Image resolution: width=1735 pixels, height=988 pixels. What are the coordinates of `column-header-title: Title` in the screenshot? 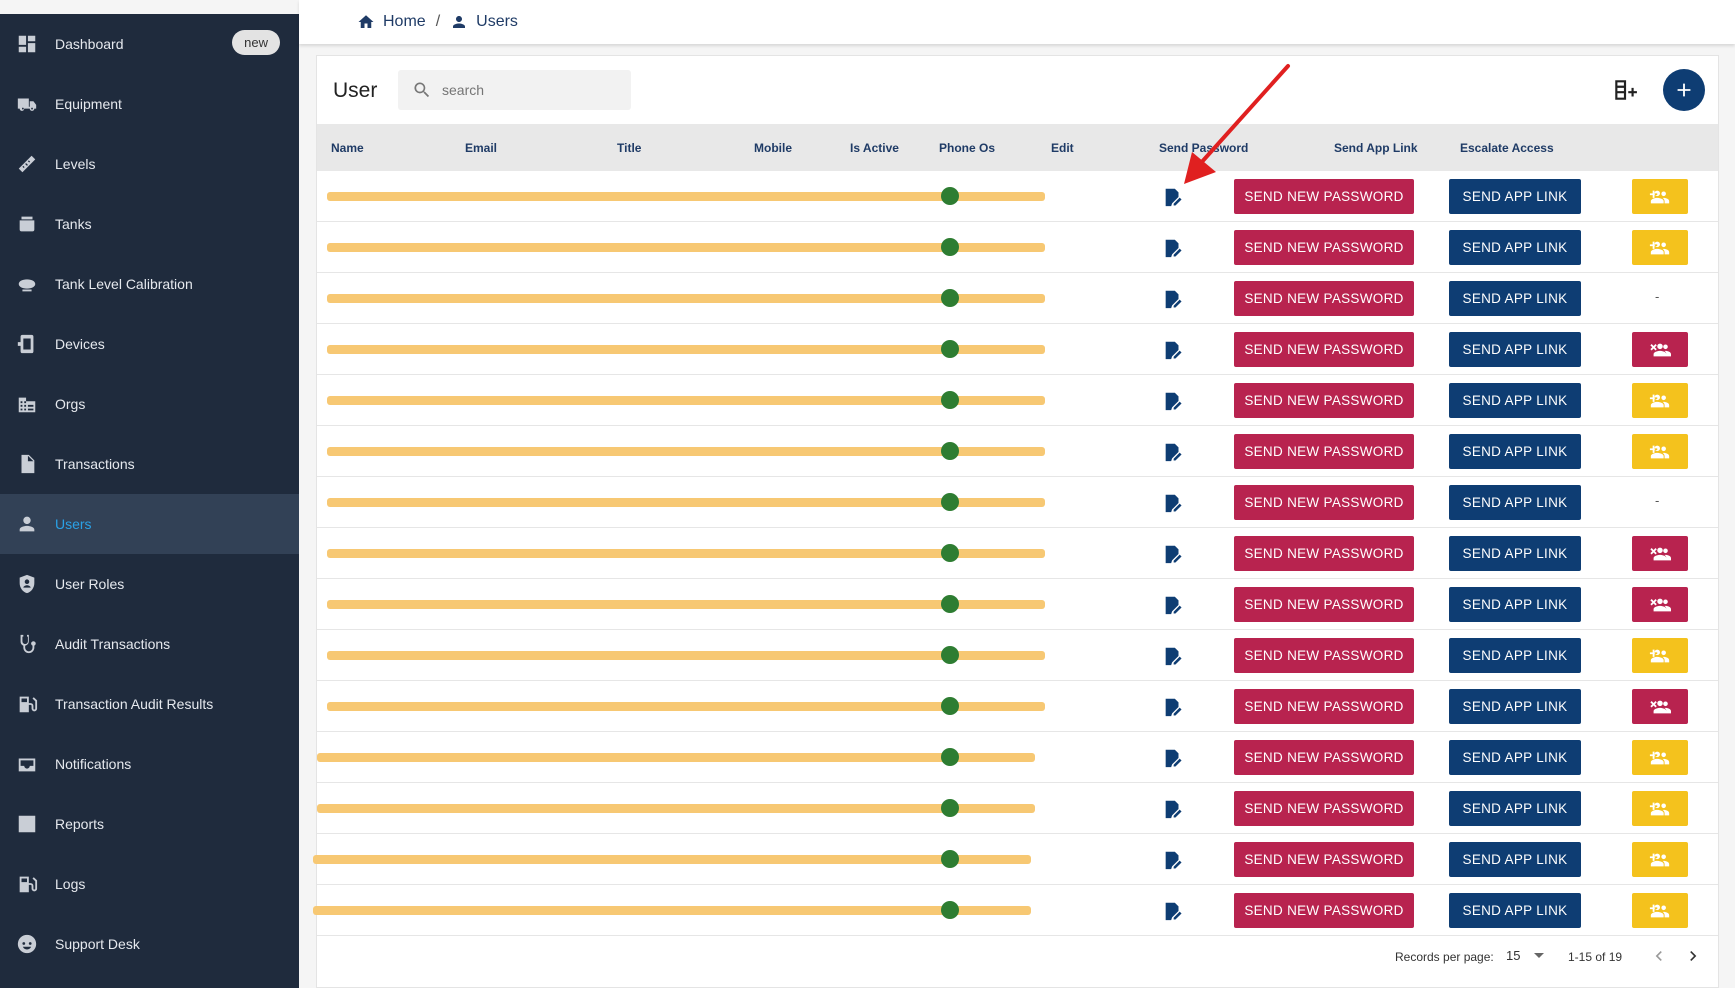 It's located at (629, 148).